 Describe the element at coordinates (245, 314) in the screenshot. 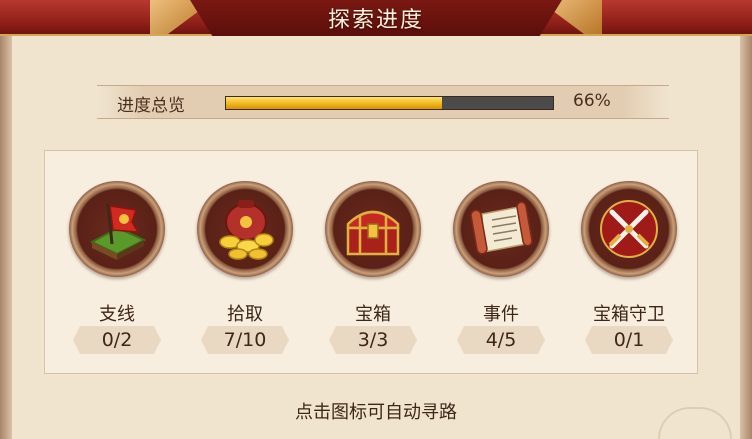

I see `category-label: 拾取` at that location.